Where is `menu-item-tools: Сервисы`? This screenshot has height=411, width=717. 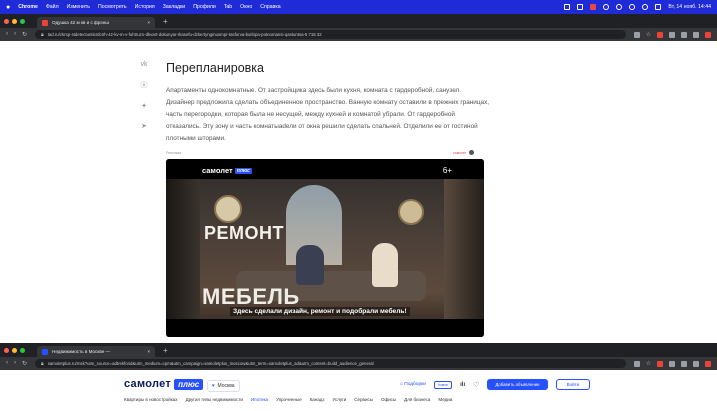 menu-item-tools: Сервисы is located at coordinates (363, 399).